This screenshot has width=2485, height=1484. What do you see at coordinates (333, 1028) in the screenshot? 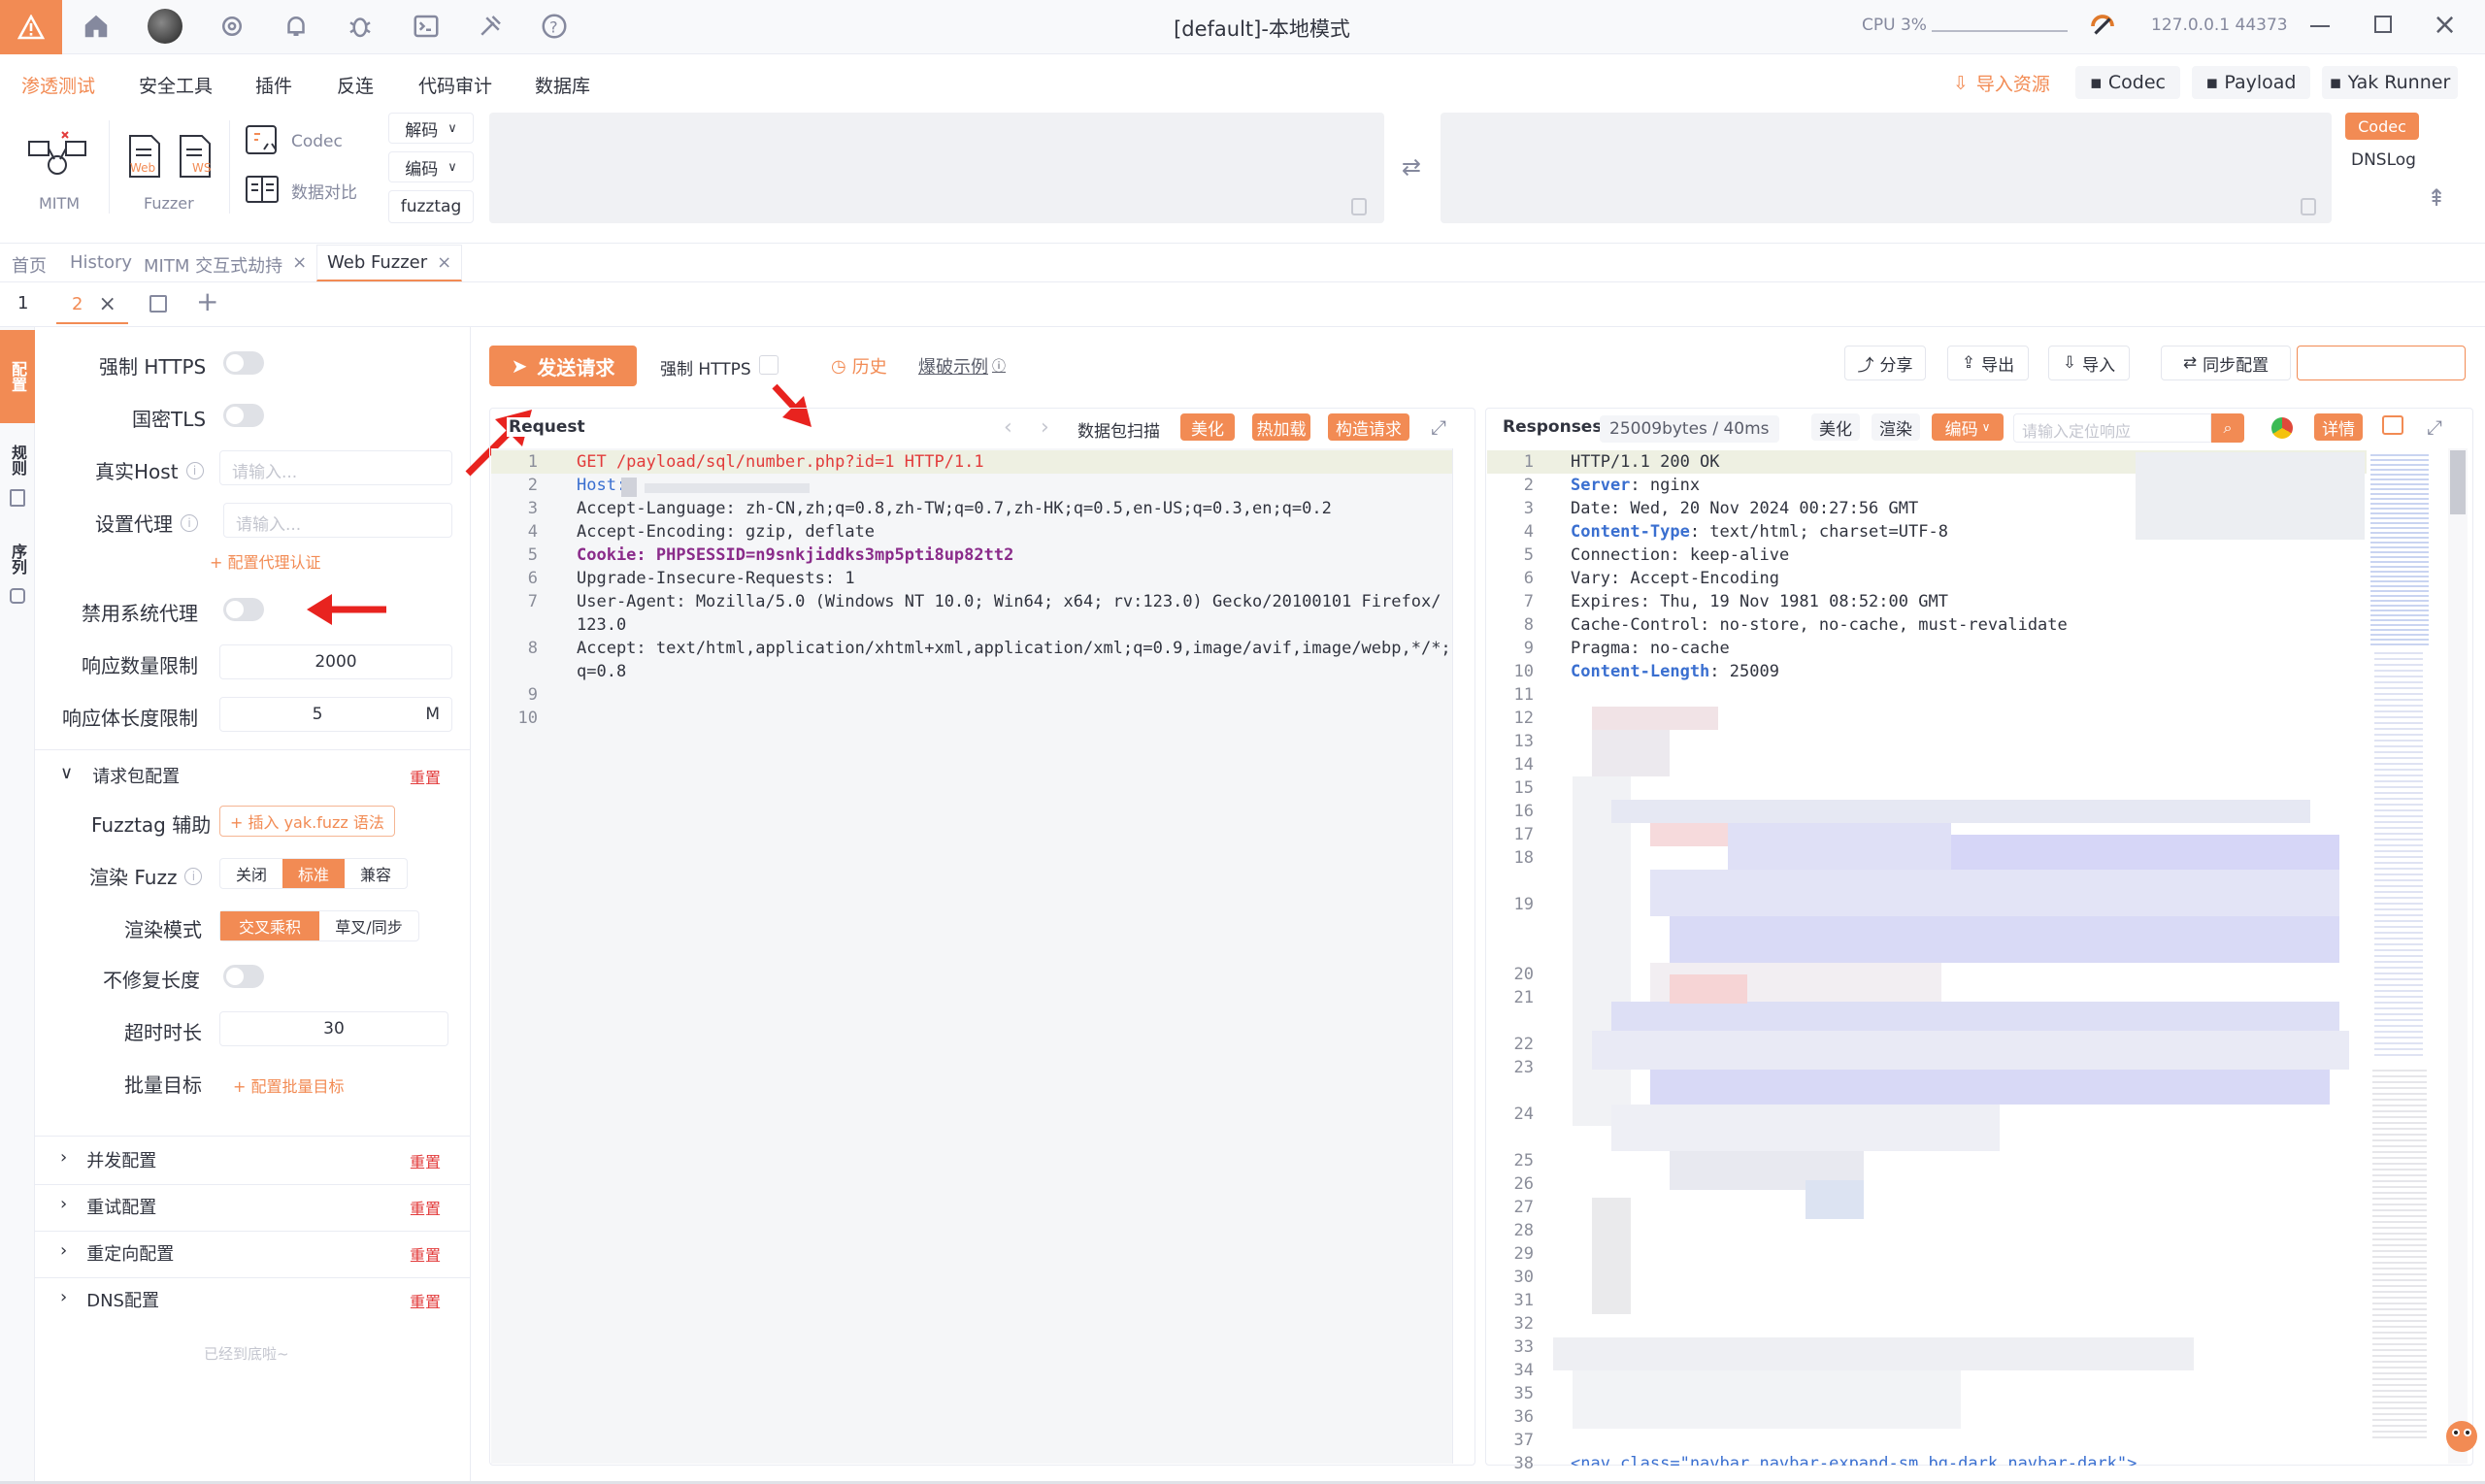
I see `timeout-input: 30` at bounding box center [333, 1028].